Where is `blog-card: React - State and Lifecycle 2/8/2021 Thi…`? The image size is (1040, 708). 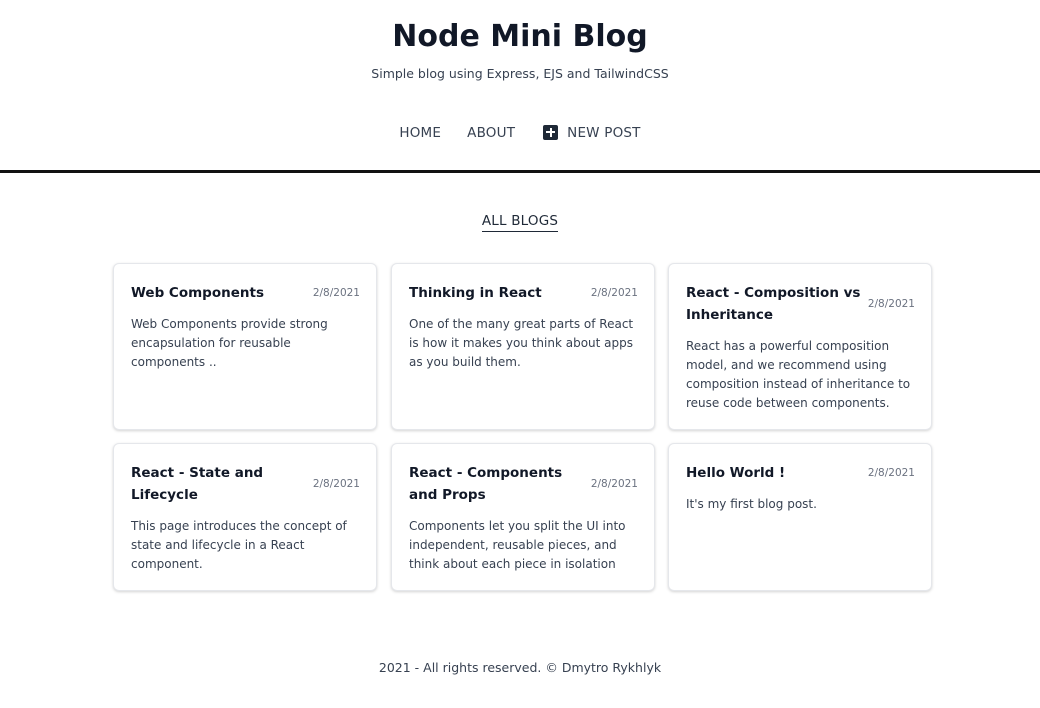 blog-card: React - State and Lifecycle 2/8/2021 Thi… is located at coordinates (245, 517).